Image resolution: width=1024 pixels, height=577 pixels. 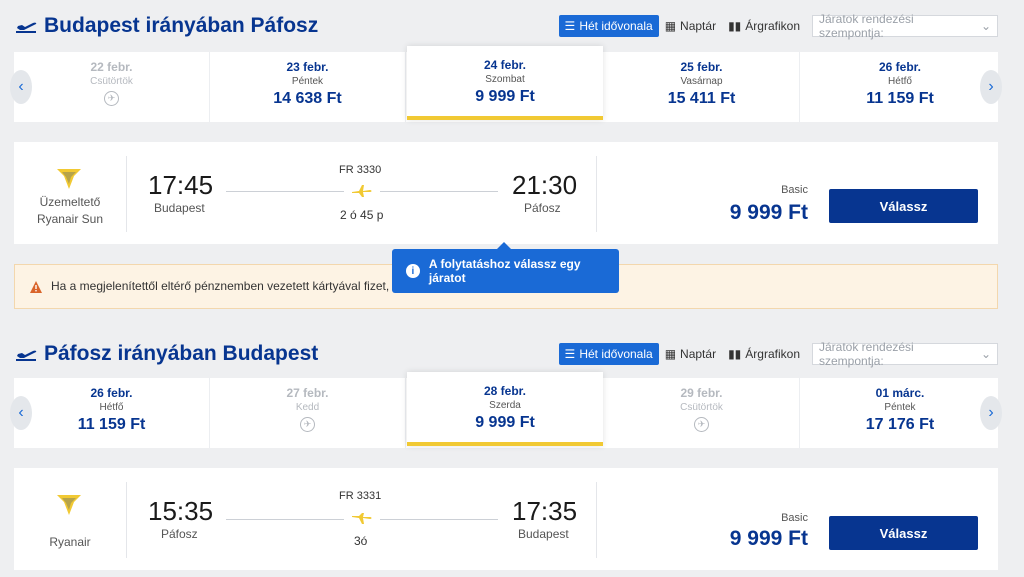 I want to click on date-cell: 27 febr. Kedd ✈, so click(x=308, y=413).